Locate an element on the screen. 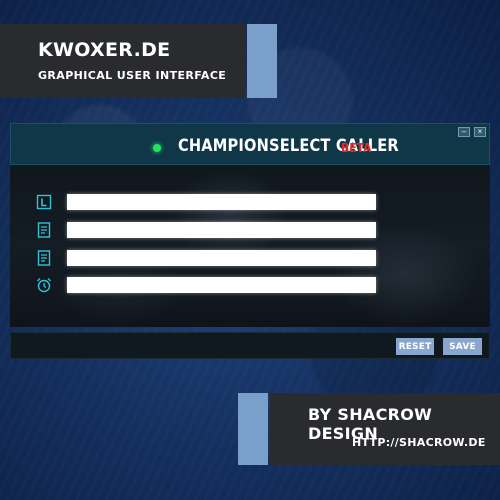 This screenshot has width=500, height=500. top-banner-accent is located at coordinates (262, 61).